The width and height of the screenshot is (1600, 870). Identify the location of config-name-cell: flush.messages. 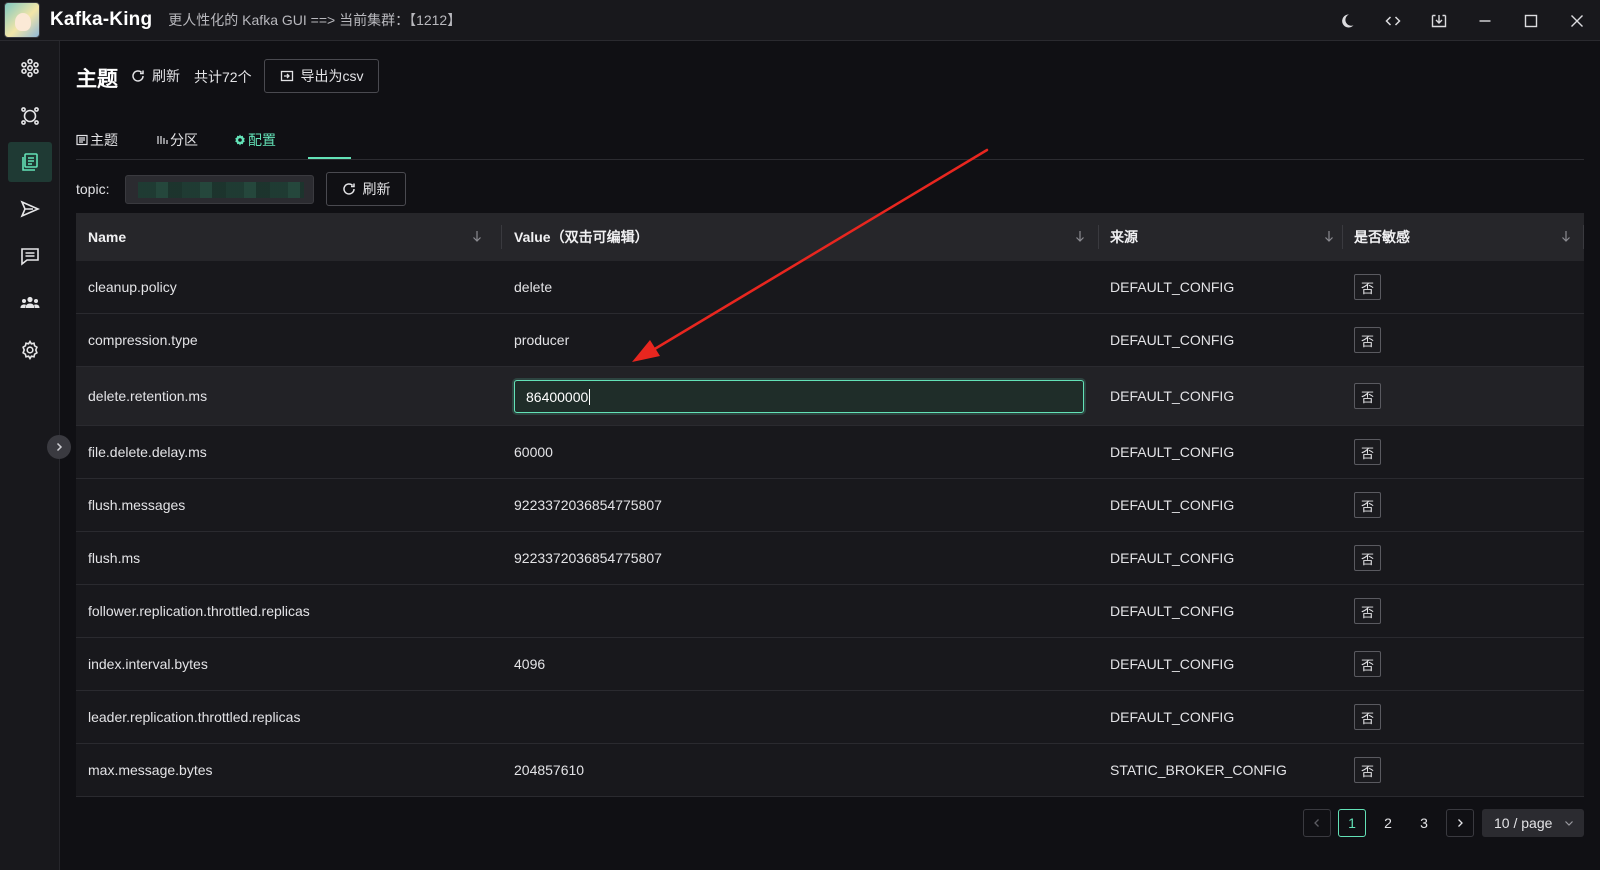
(137, 505).